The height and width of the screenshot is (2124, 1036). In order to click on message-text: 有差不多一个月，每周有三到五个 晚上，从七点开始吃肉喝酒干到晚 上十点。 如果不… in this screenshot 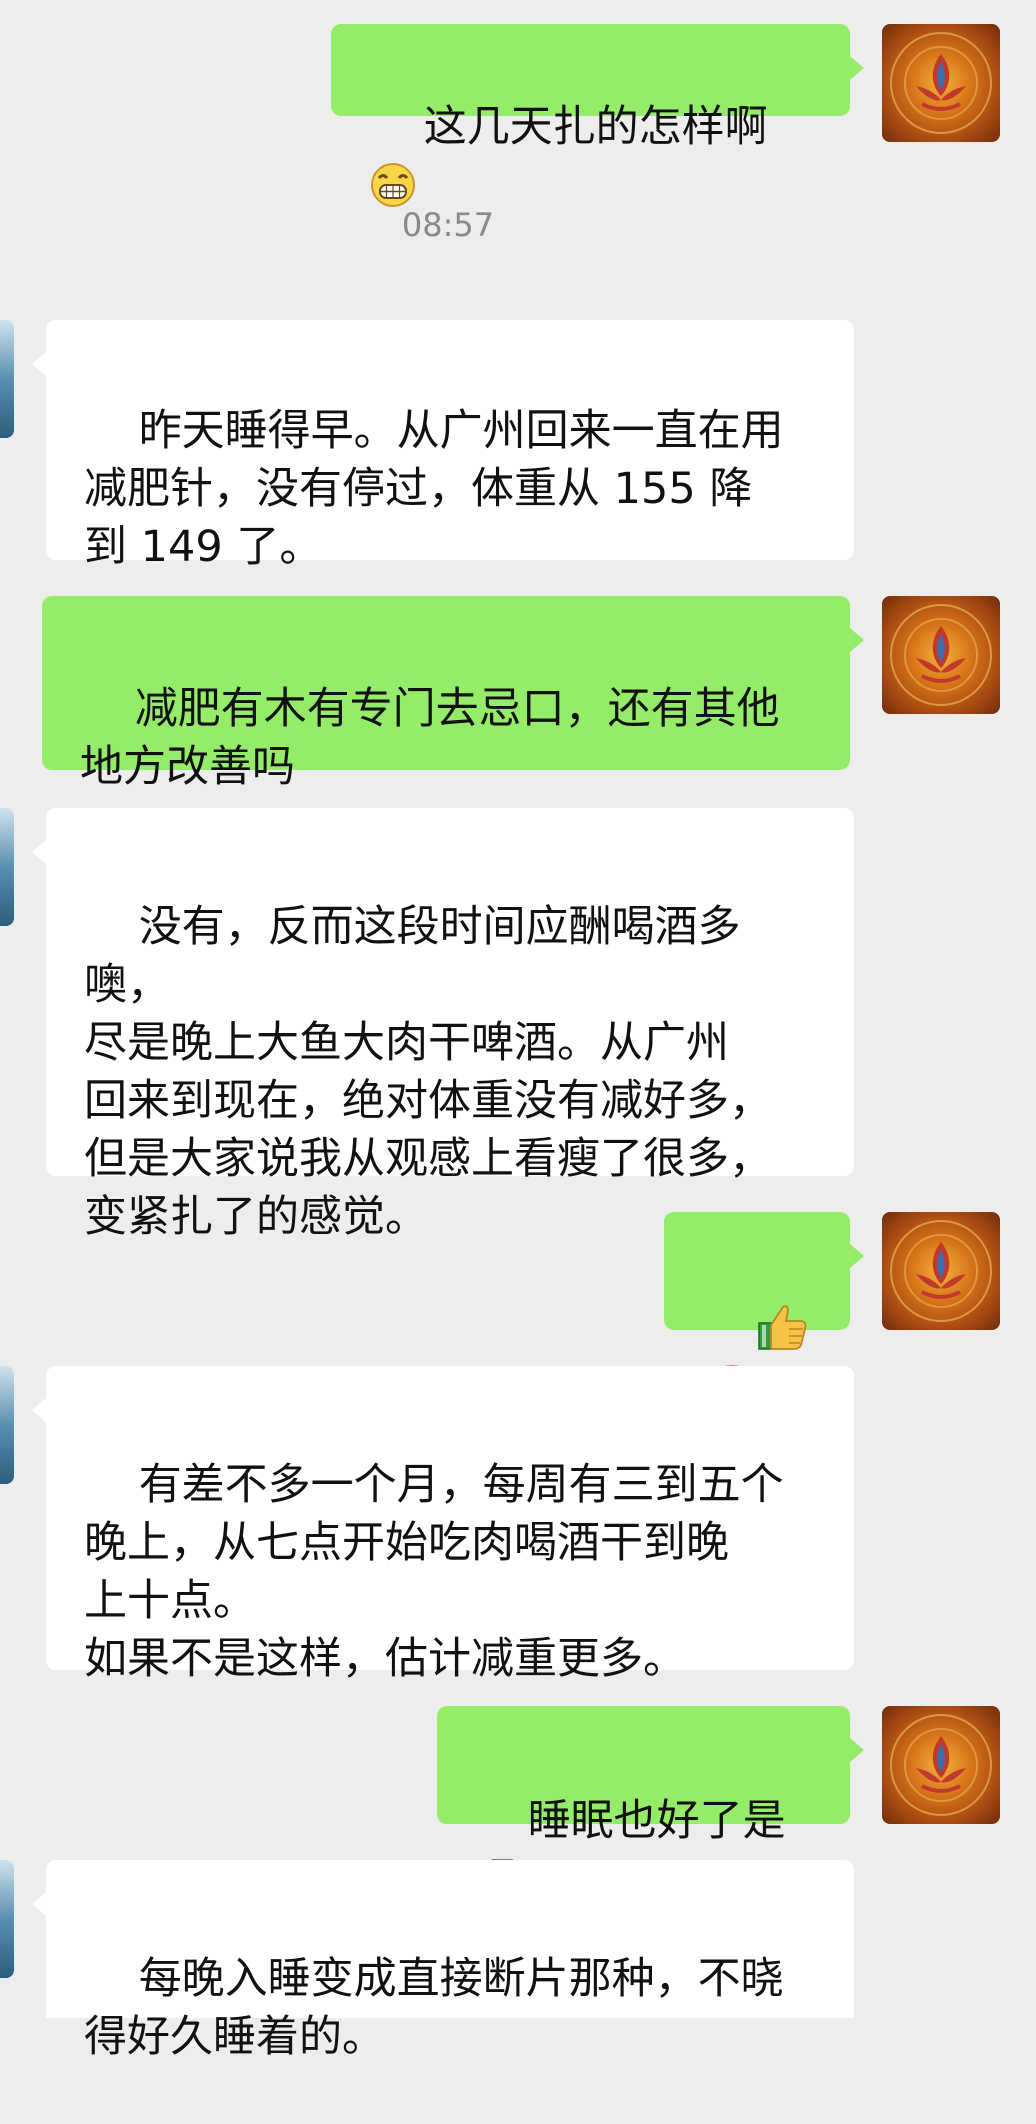, I will do `click(434, 1572)`.